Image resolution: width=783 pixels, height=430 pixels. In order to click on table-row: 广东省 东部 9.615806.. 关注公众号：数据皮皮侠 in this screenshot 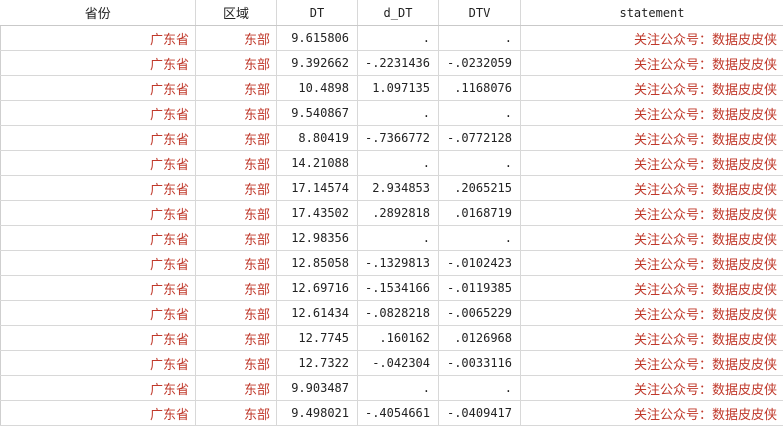, I will do `click(391, 38)`.